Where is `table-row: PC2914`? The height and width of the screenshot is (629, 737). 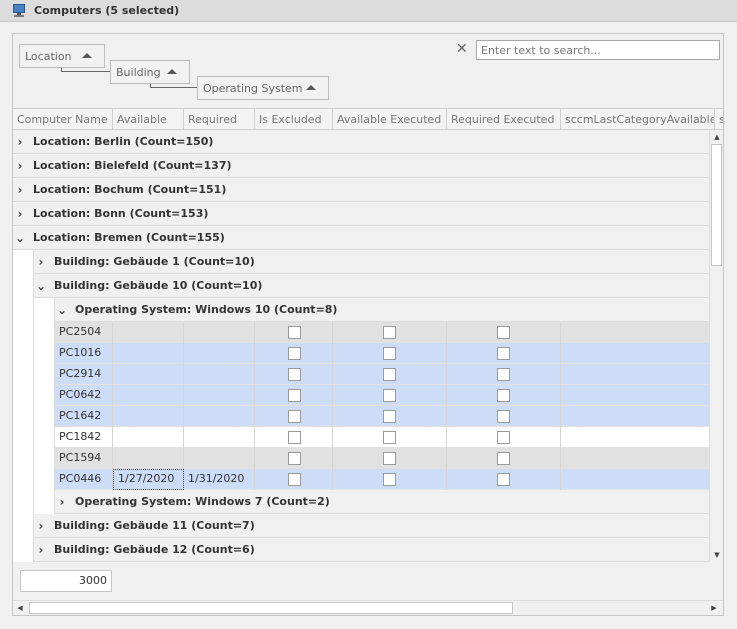 table-row: PC2914 is located at coordinates (382, 374).